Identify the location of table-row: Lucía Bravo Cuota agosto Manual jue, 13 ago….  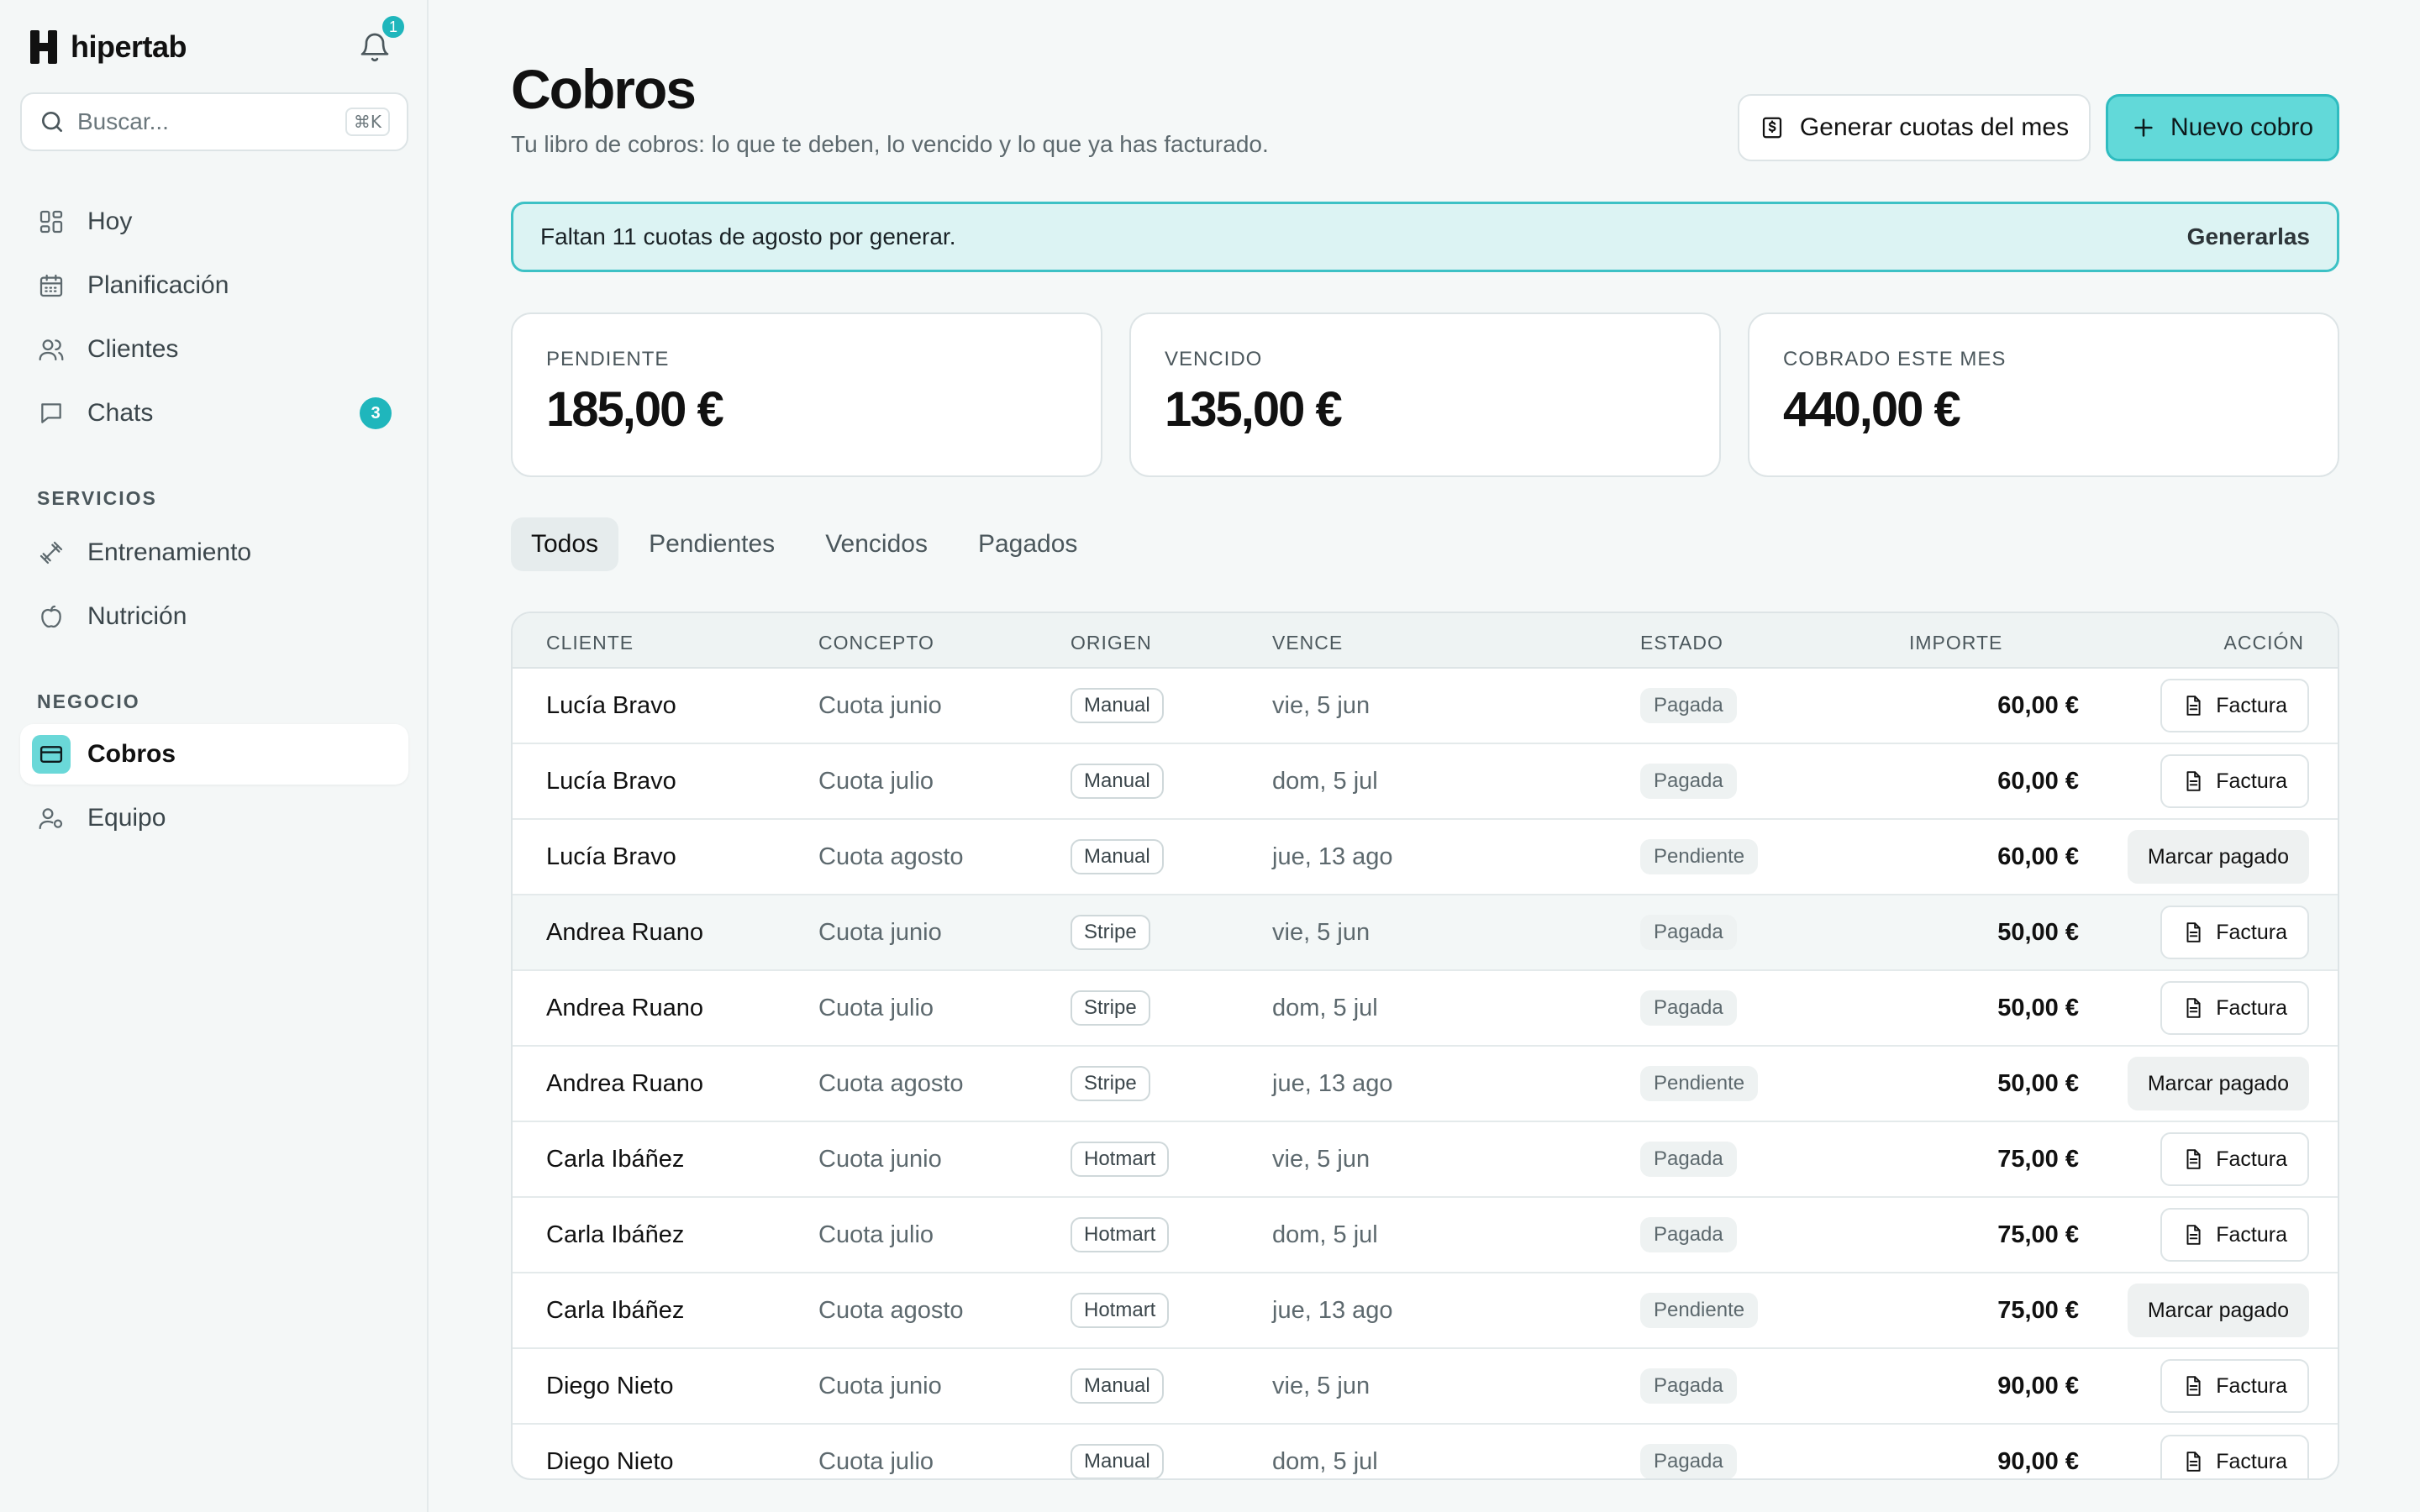
(1425, 857).